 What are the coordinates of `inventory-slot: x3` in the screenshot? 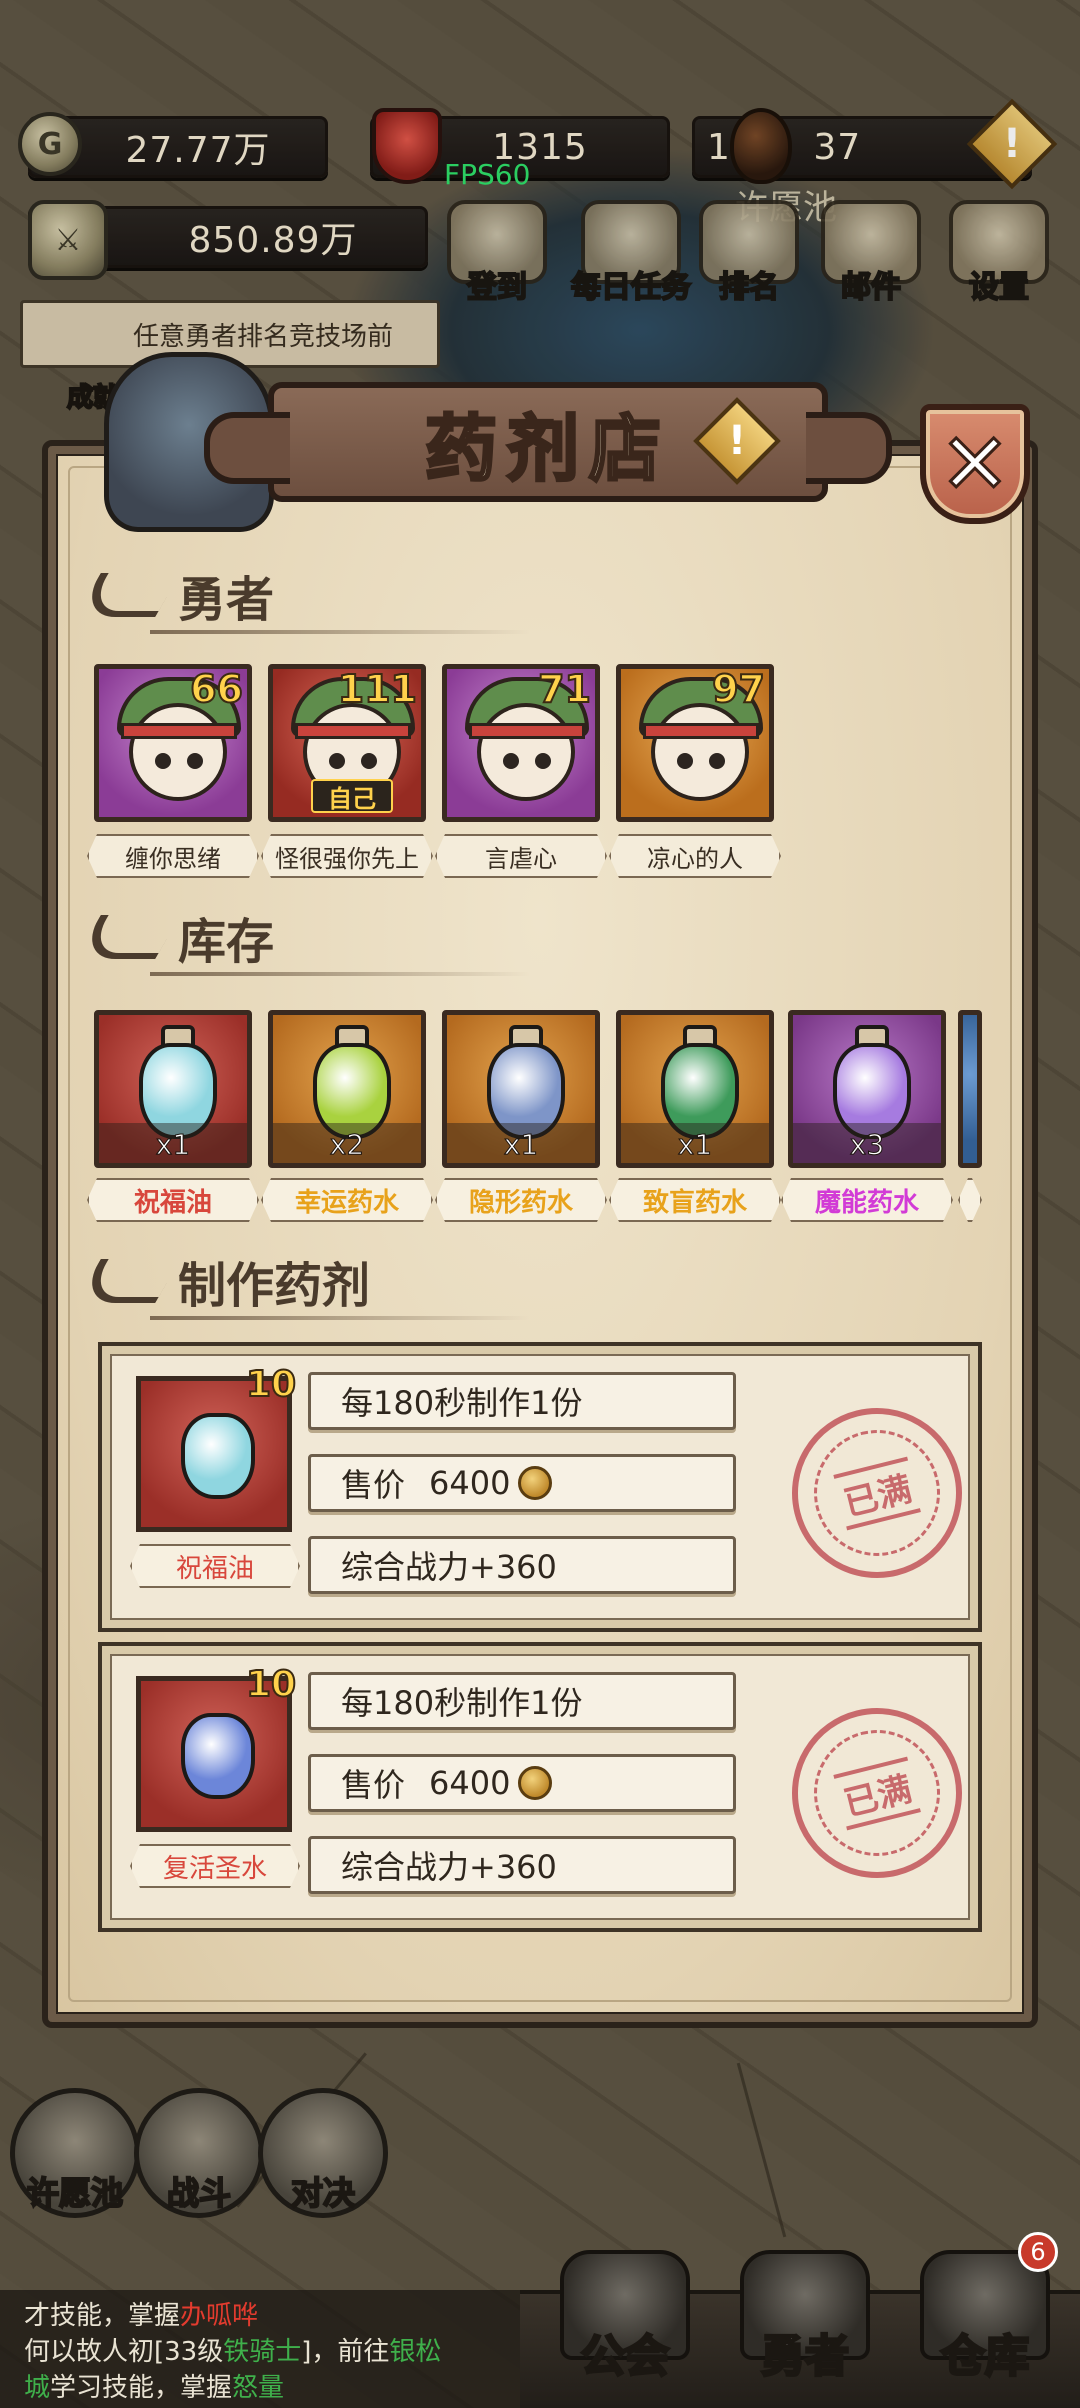 It's located at (867, 1089).